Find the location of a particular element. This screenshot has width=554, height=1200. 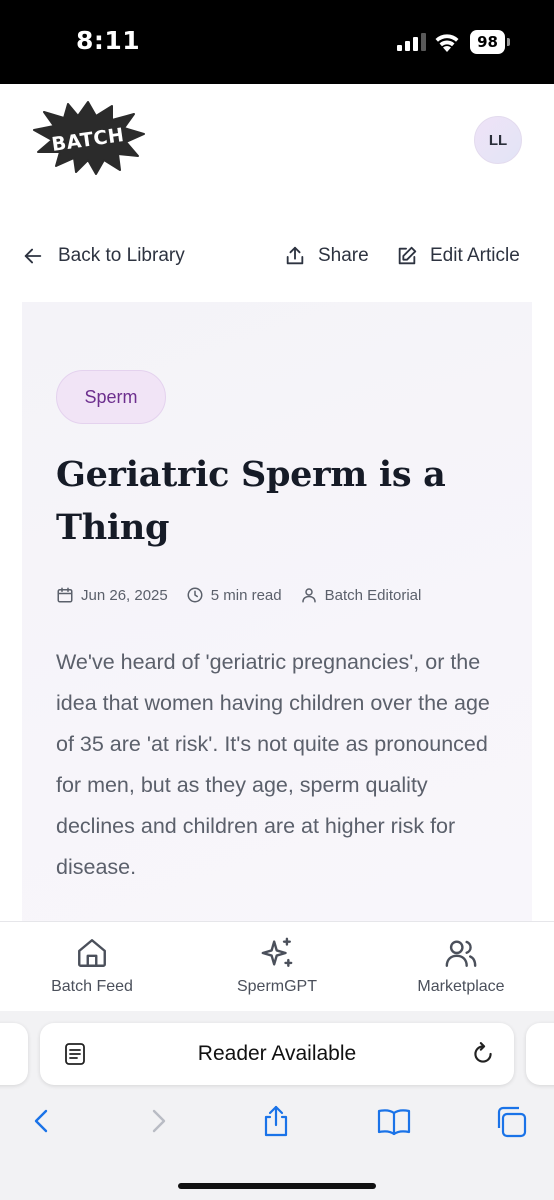

home-icon is located at coordinates (92, 953).